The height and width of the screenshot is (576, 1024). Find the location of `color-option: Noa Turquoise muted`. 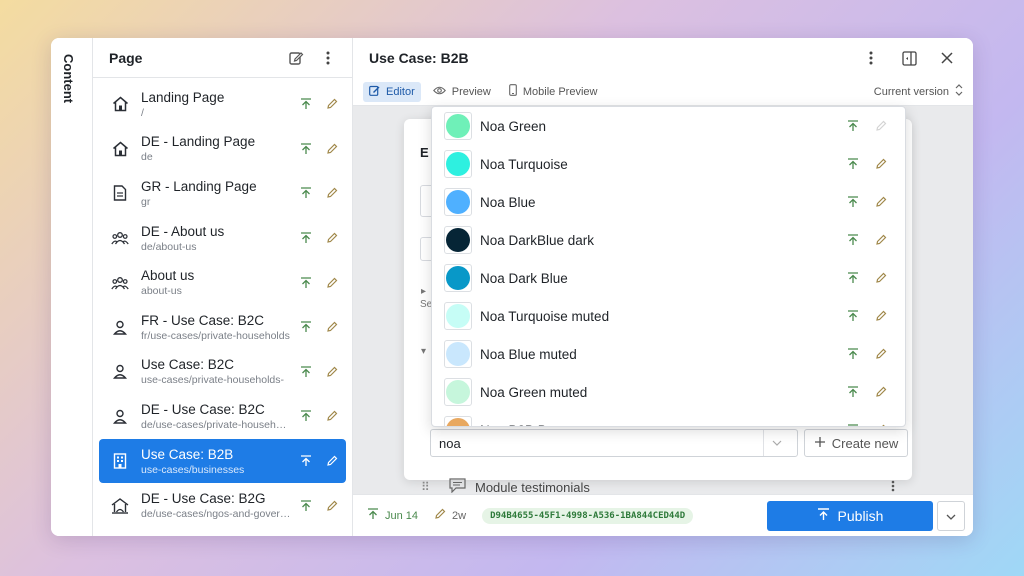

color-option: Noa Turquoise muted is located at coordinates (668, 316).